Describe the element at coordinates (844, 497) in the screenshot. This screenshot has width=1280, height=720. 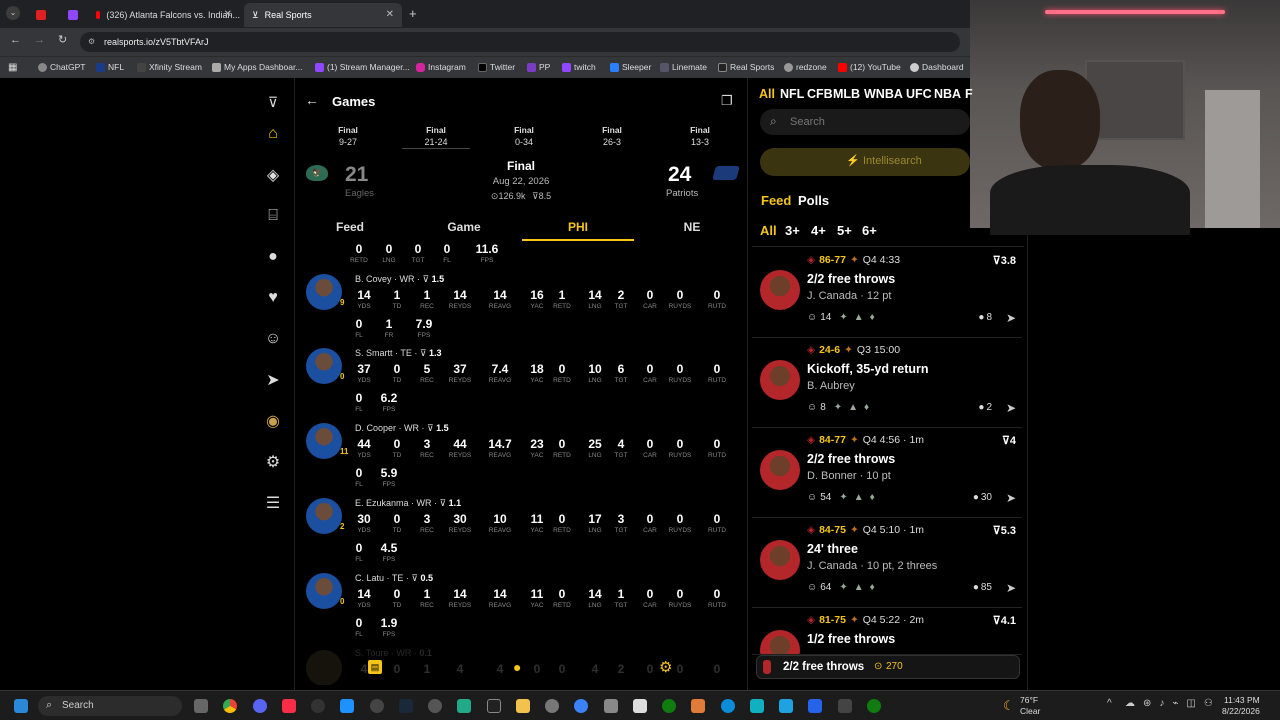
I see `card-reactions: ☺ 54 ✦▲♦` at that location.